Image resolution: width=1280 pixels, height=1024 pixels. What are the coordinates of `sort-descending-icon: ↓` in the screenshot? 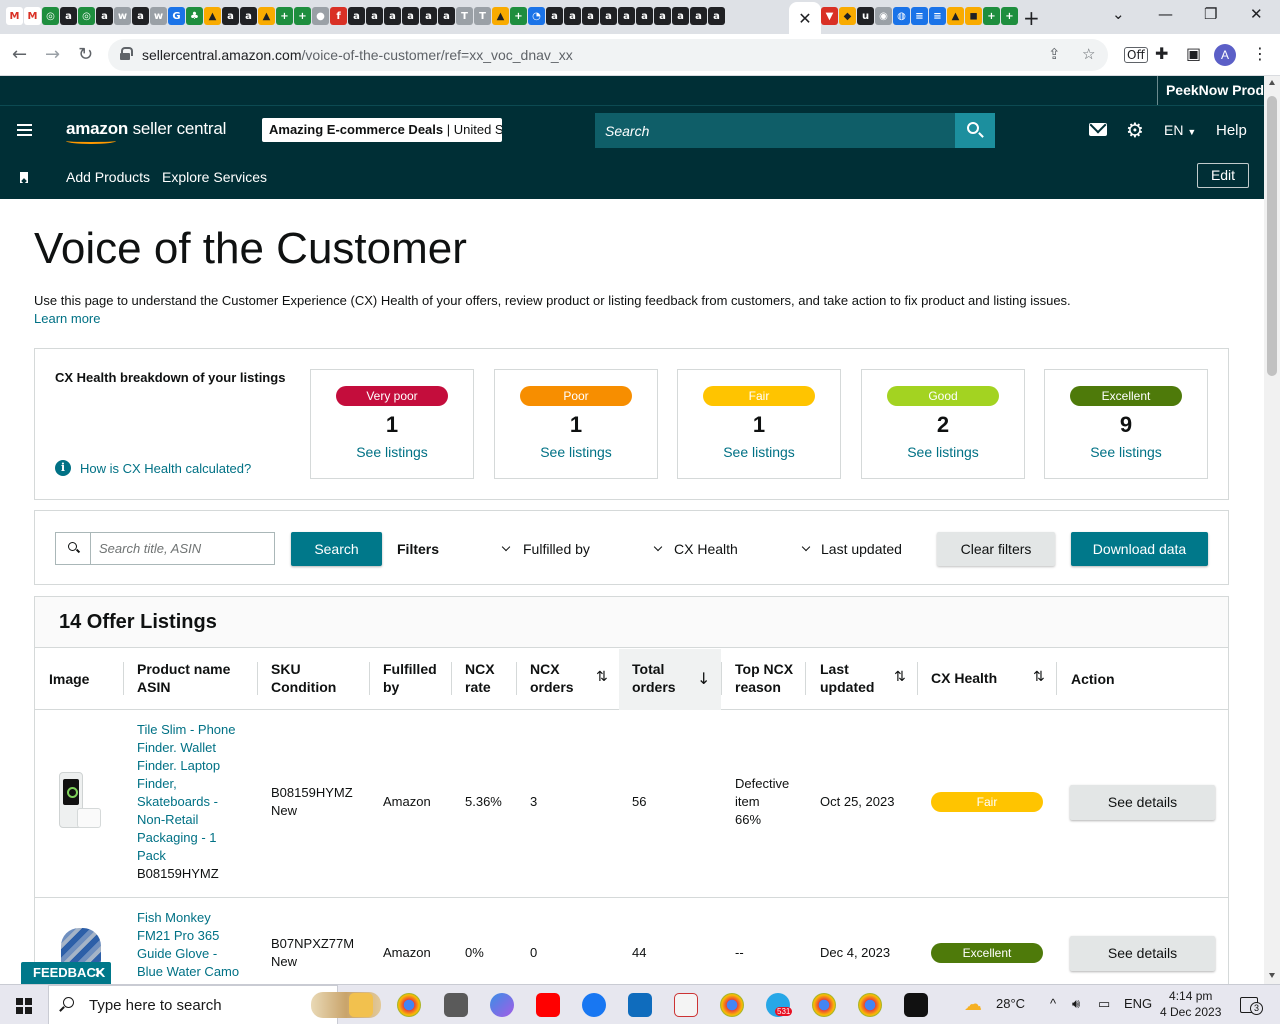 It's located at (703, 678).